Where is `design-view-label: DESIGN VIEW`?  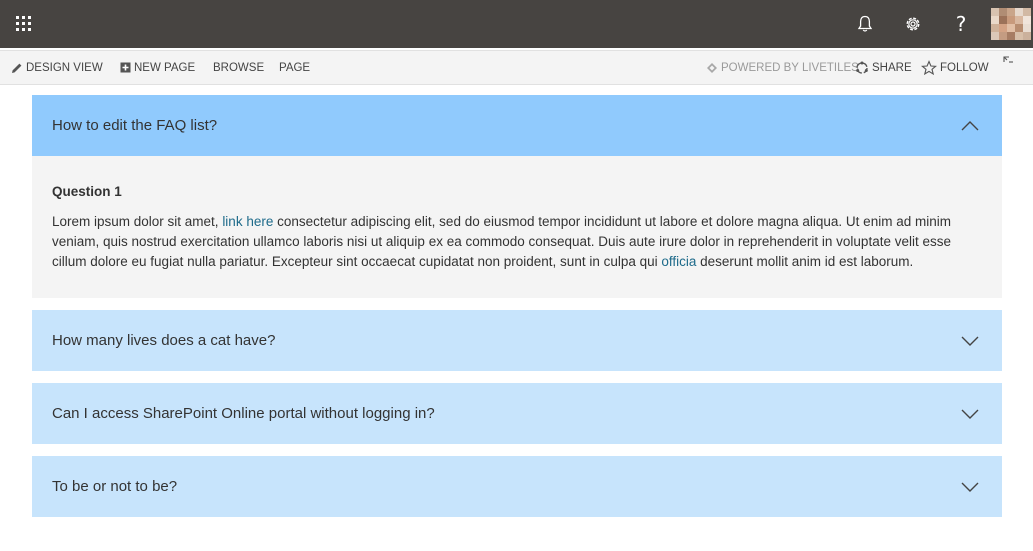 design-view-label: DESIGN VIEW is located at coordinates (64, 67).